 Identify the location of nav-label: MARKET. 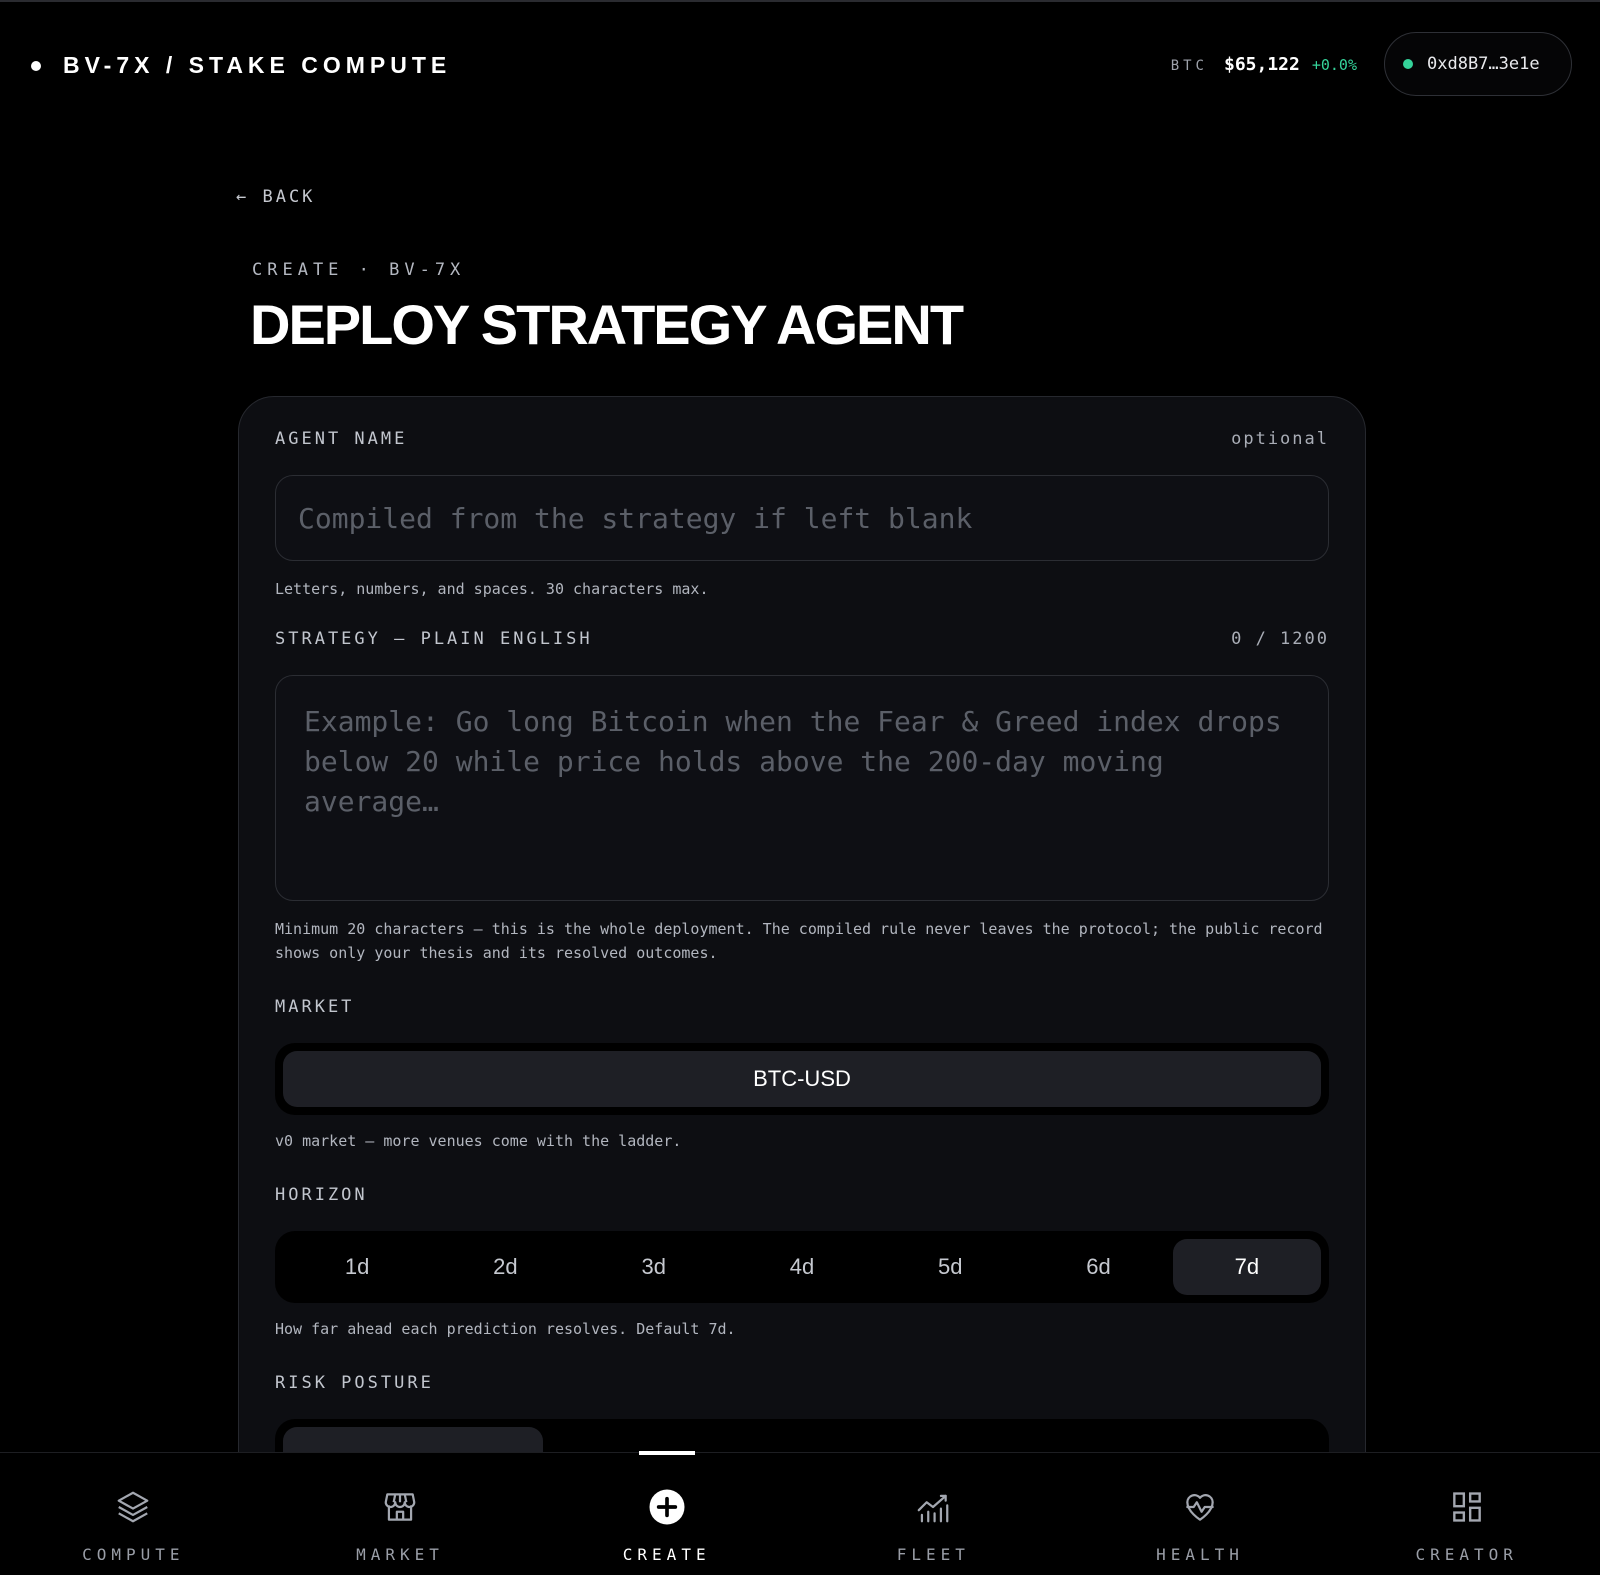
(400, 1554).